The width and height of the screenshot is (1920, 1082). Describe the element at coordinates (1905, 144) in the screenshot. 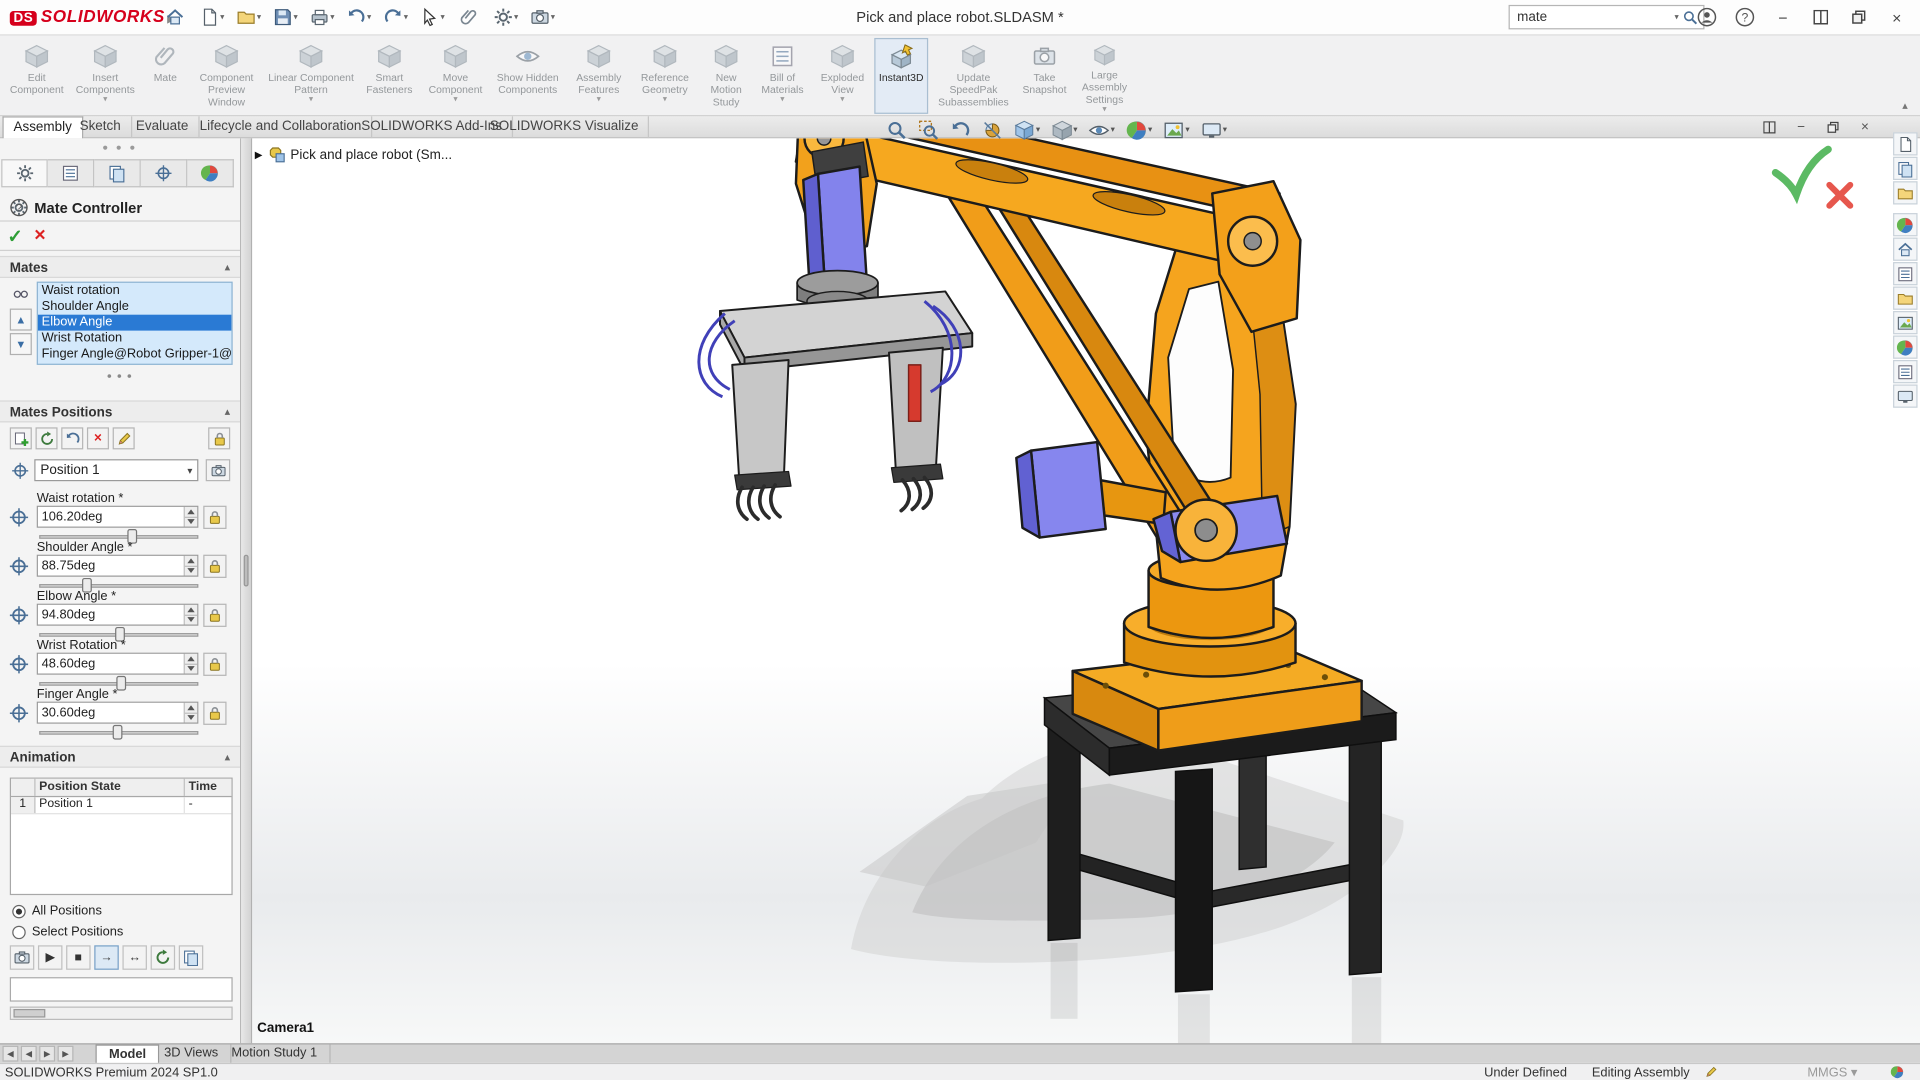

I see `task-pane-resources-tab` at that location.